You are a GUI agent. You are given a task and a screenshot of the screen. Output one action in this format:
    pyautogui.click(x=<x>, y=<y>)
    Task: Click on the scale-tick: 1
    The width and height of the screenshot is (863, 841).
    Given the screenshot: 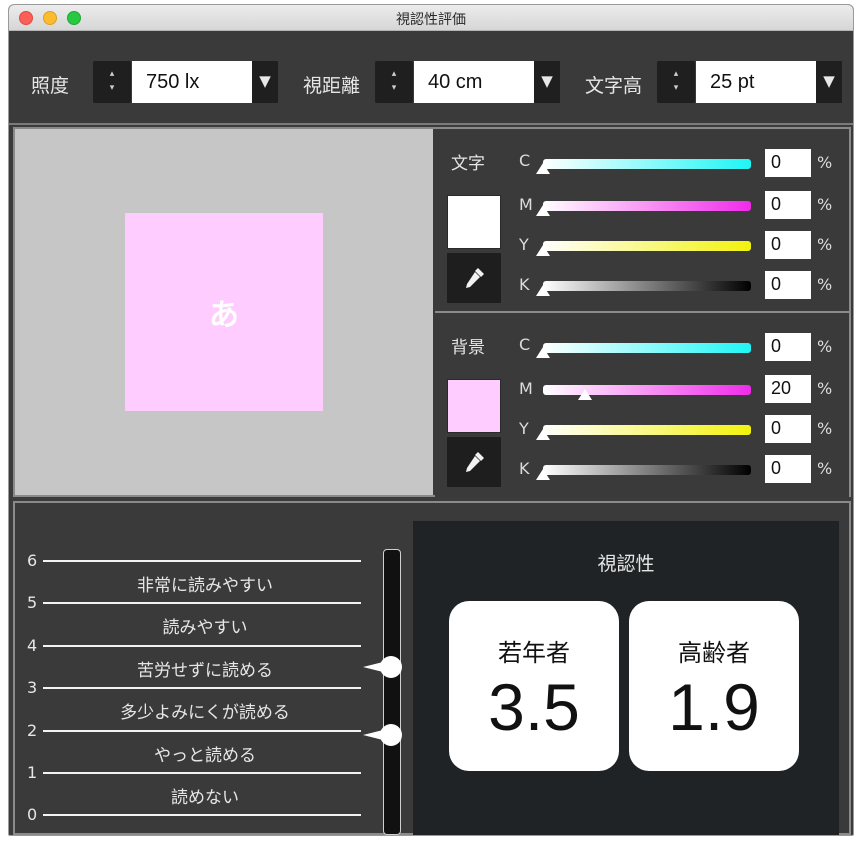 What is the action you would take?
    pyautogui.click(x=32, y=772)
    